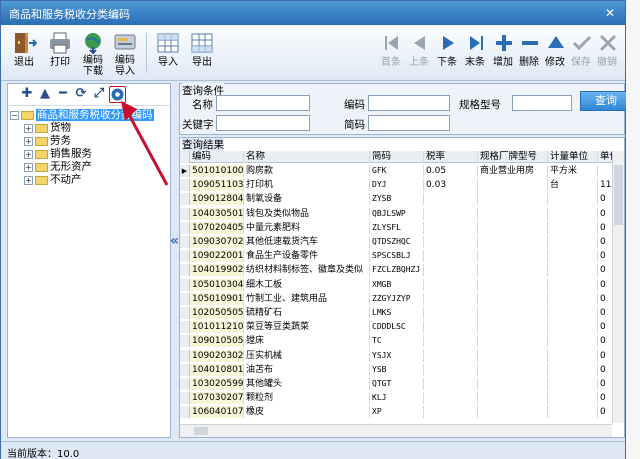 The image size is (640, 459). What do you see at coordinates (402, 327) in the screenshot?
I see `table-row: 1010112100(菜豆等豆类蔬菜CDDDLSC0` at bounding box center [402, 327].